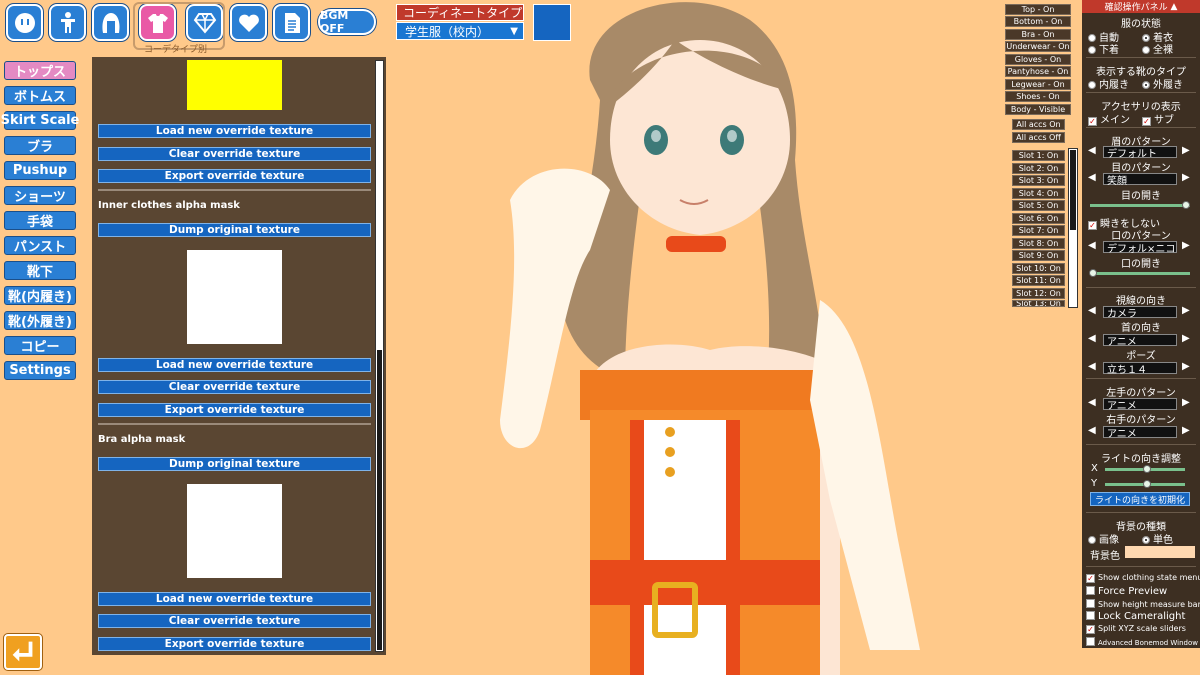 The height and width of the screenshot is (675, 1200). What do you see at coordinates (1038, 21) in the screenshot?
I see `state-bottom: Bottom - On` at bounding box center [1038, 21].